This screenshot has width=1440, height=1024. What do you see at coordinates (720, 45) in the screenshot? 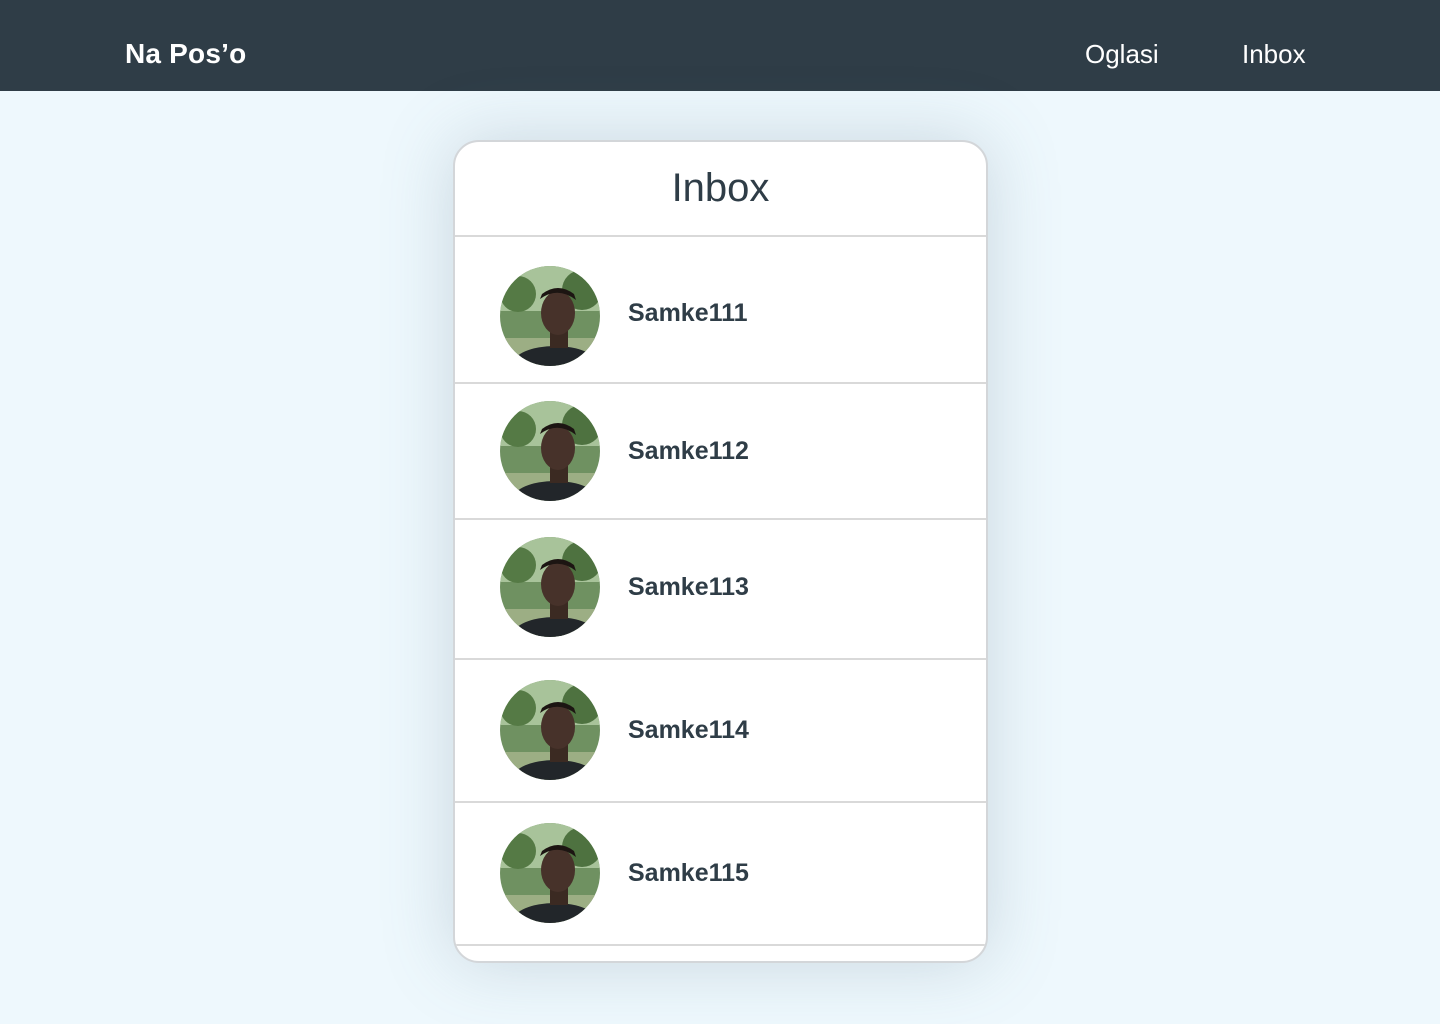
I see `top-navigation-bar: Na Pos’o Oglasi Inbox` at bounding box center [720, 45].